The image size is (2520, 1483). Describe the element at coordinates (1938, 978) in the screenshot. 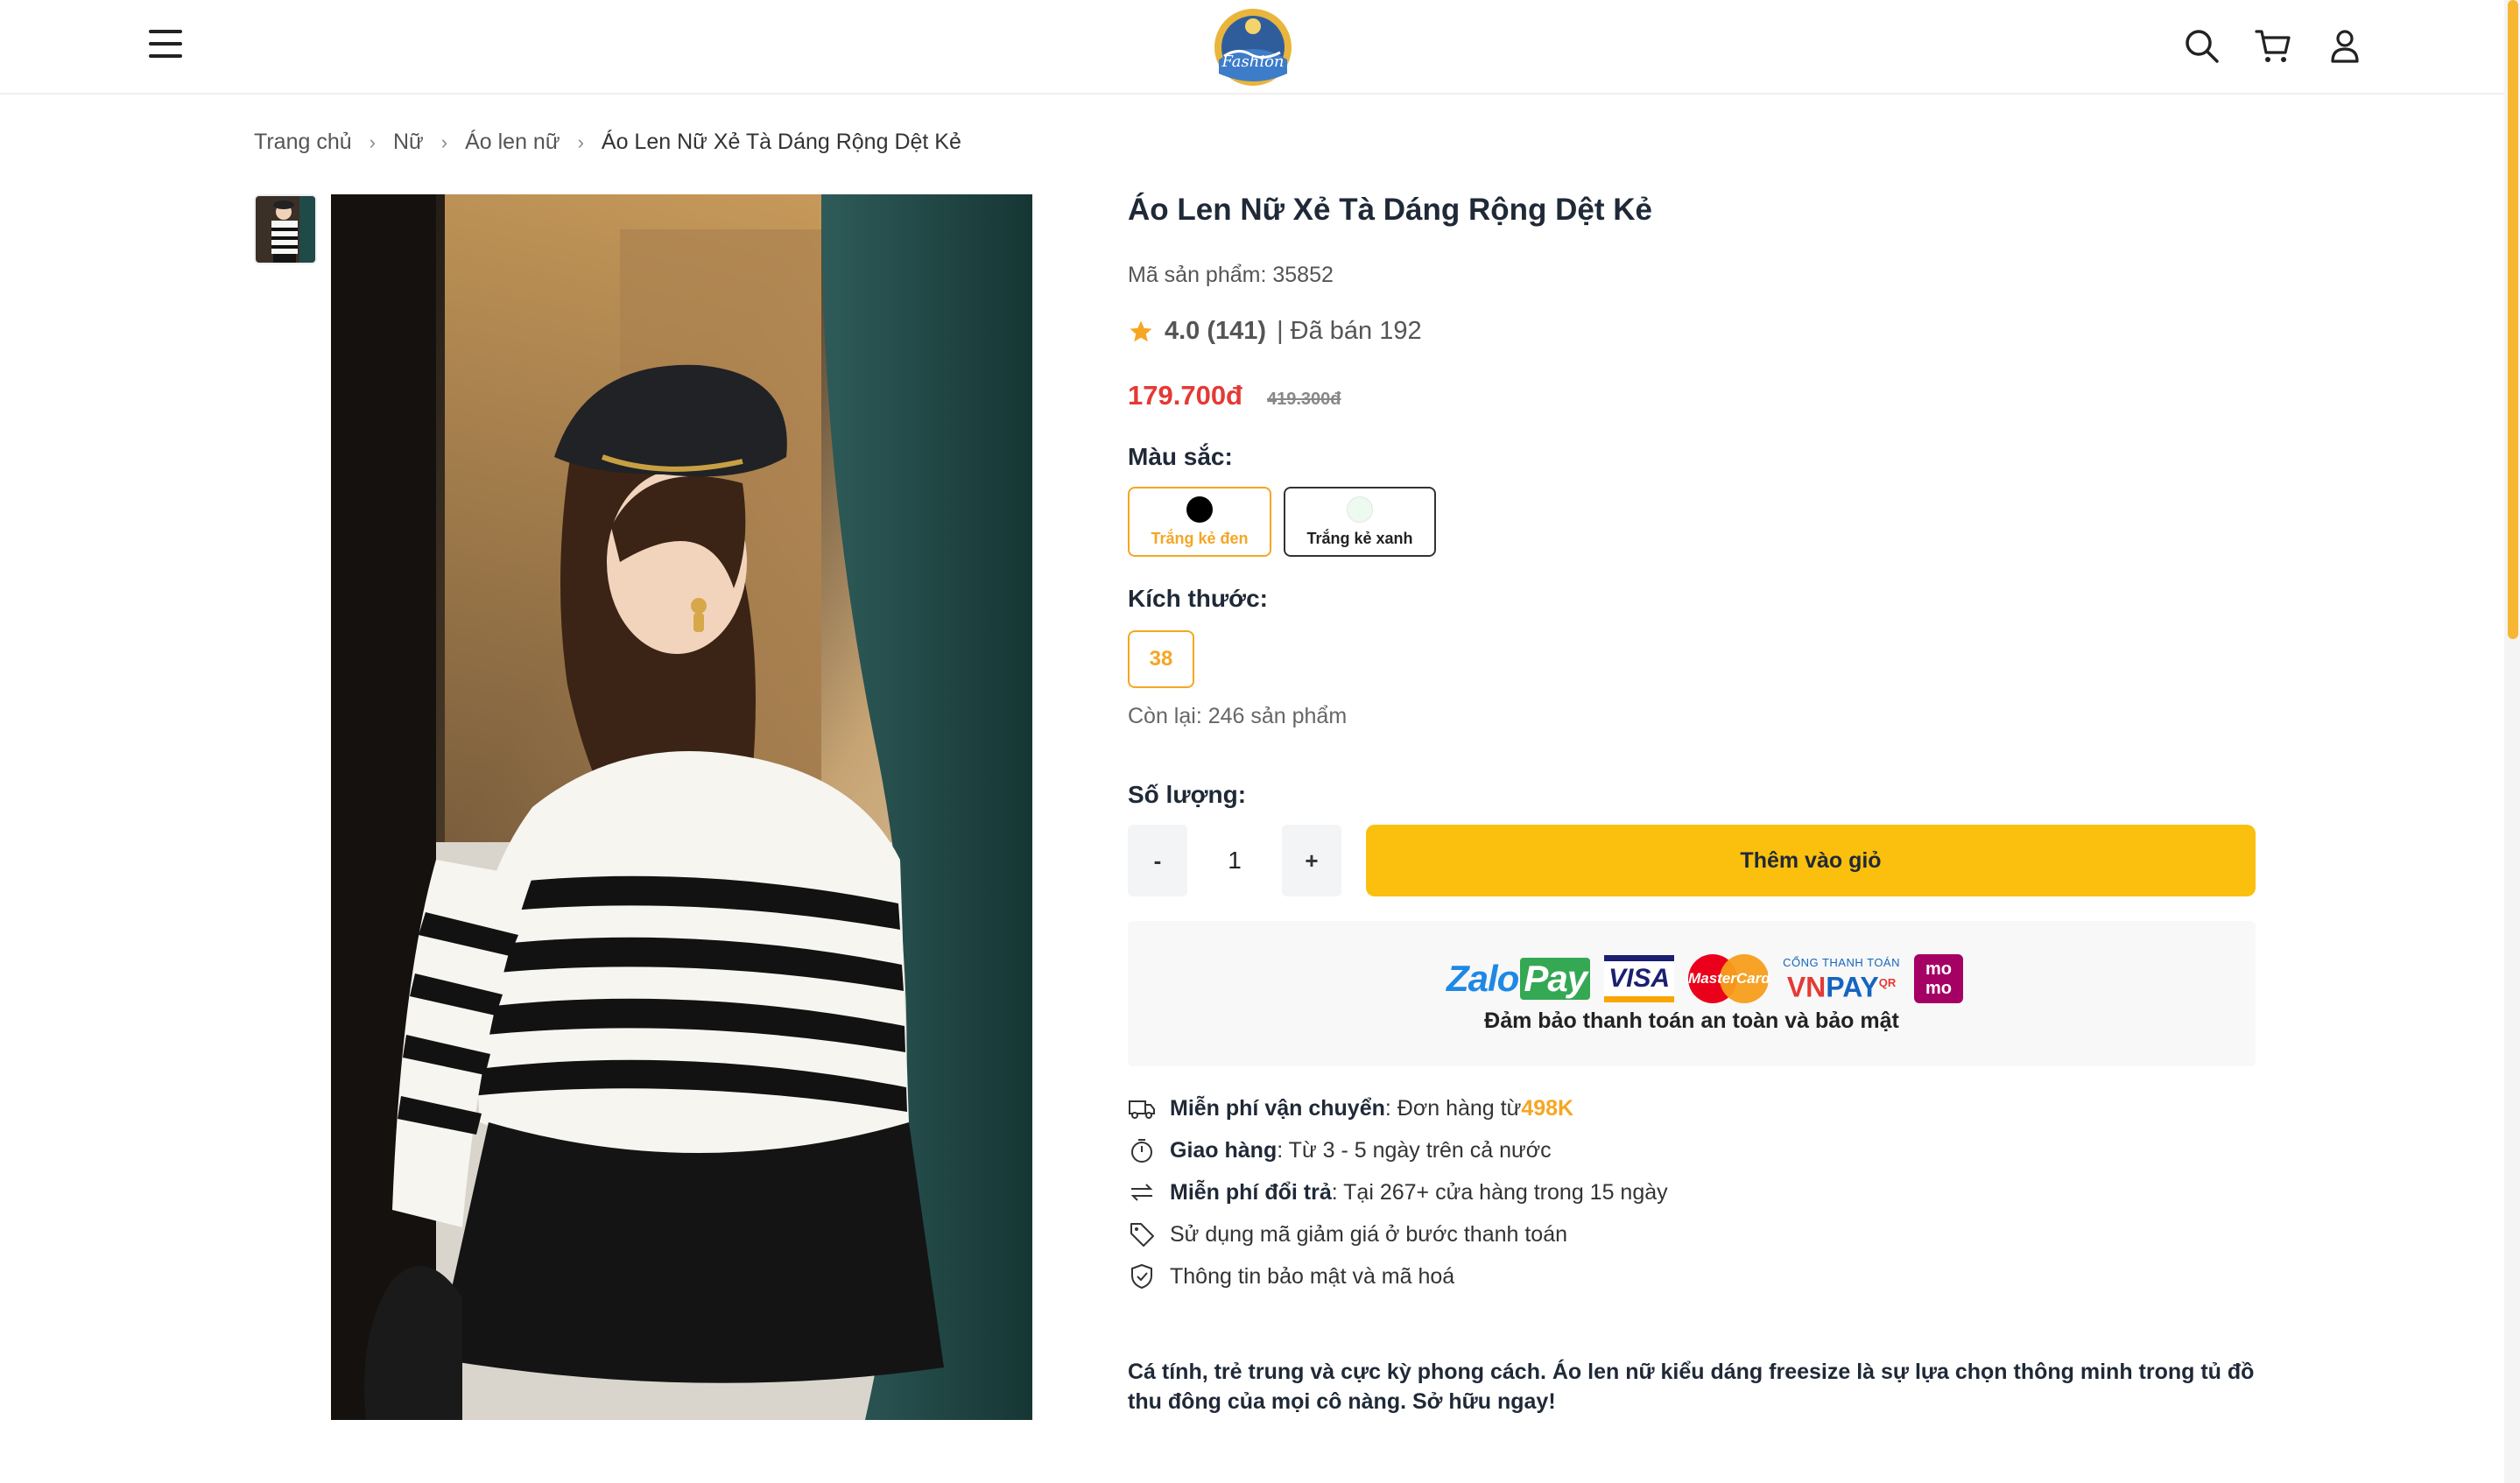

I see `momo-logo: mo mo` at that location.